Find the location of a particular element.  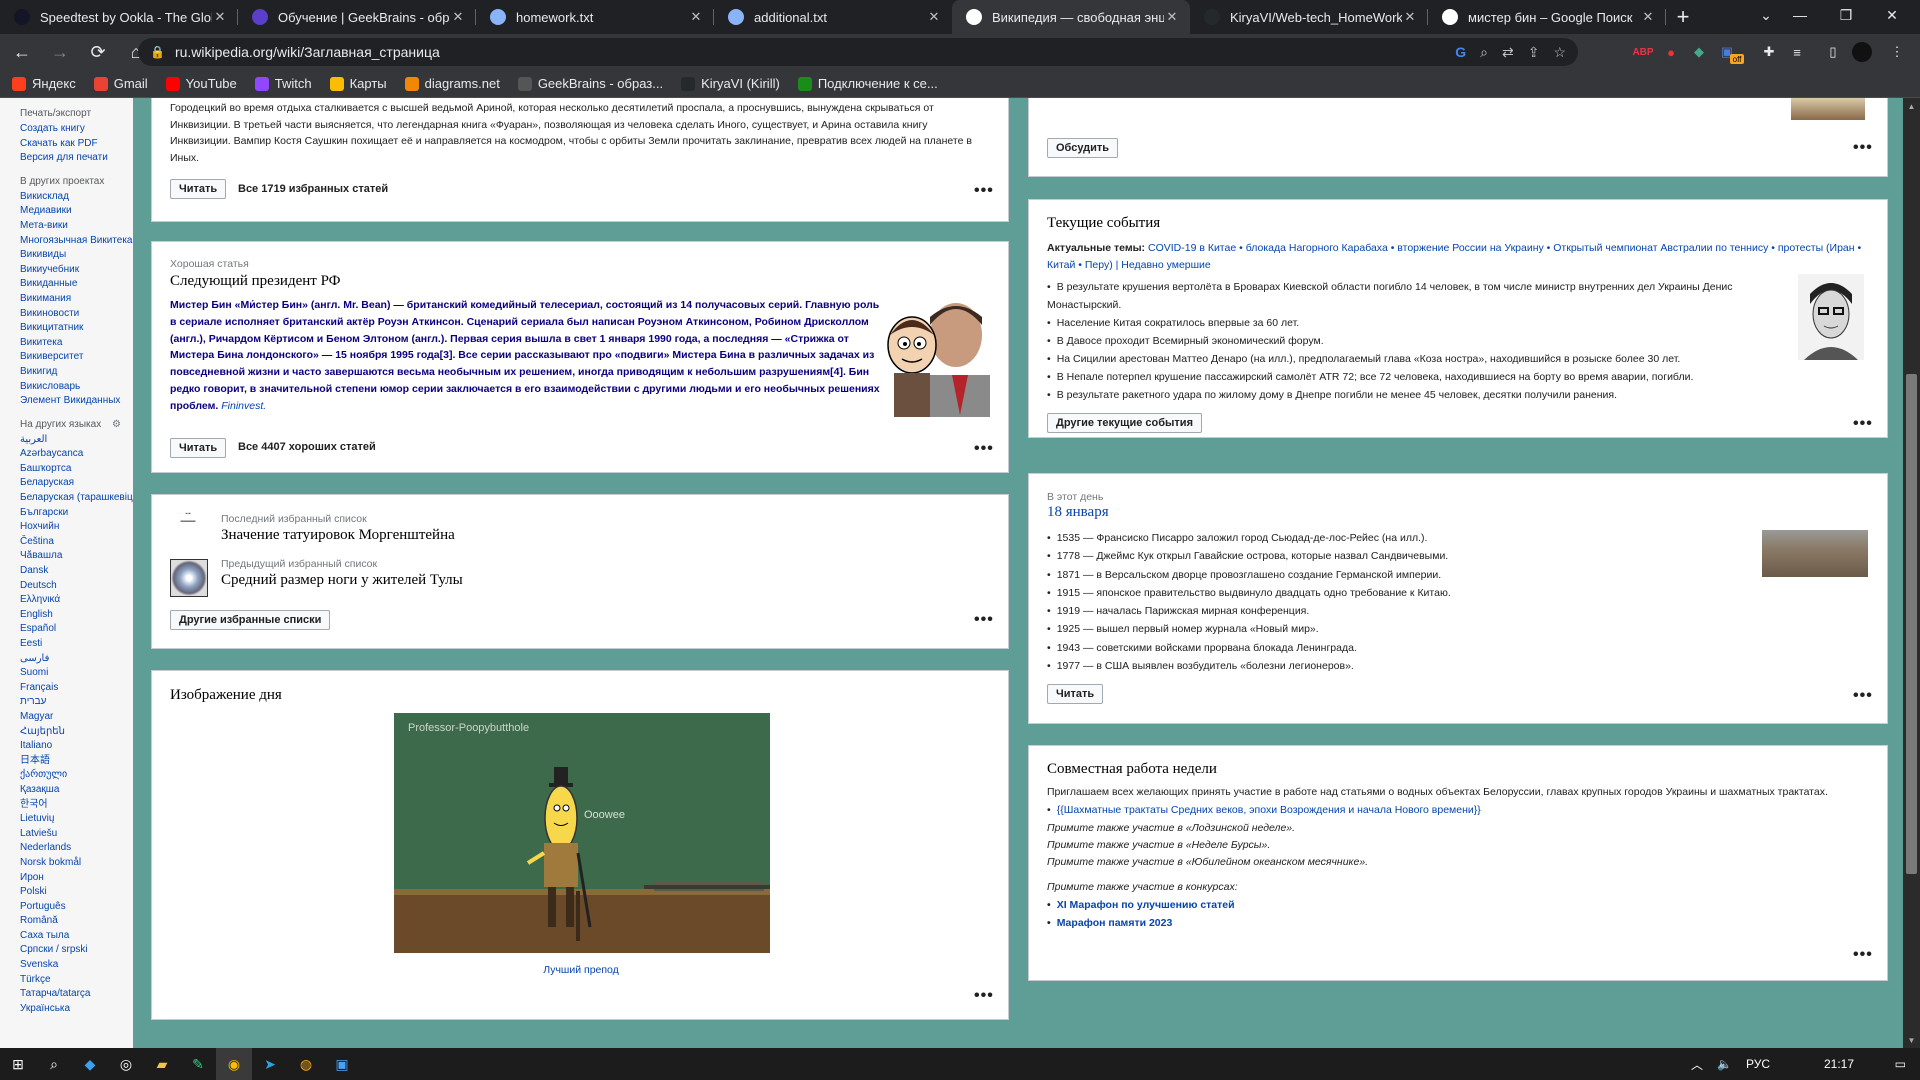

sidebar-language-link: Беларуская (тарашкевіца) is located at coordinates (76, 498).